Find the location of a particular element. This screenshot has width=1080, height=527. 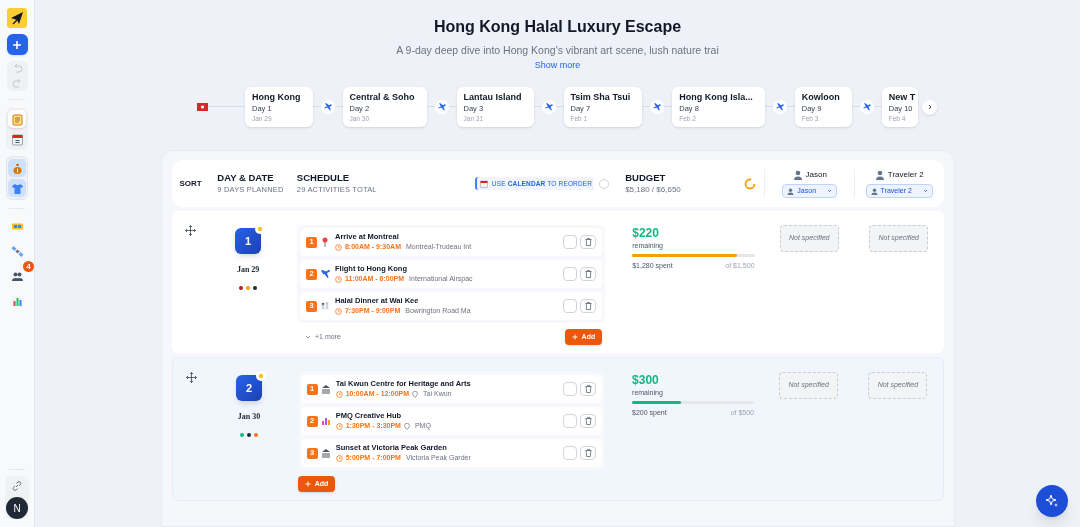

trip-description: A 9-day deep dive into Hong Kong's vibrant art scene, lush nature trai is located at coordinates (557, 50).